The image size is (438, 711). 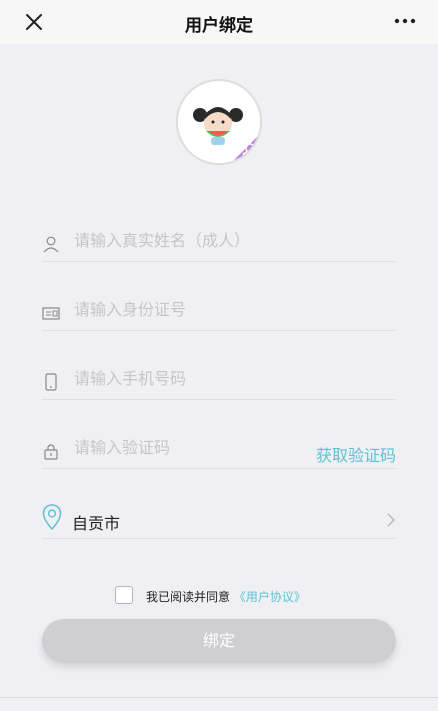 I want to click on agreement-row: 我已阅读并同意 《用户协议》, so click(x=219, y=596).